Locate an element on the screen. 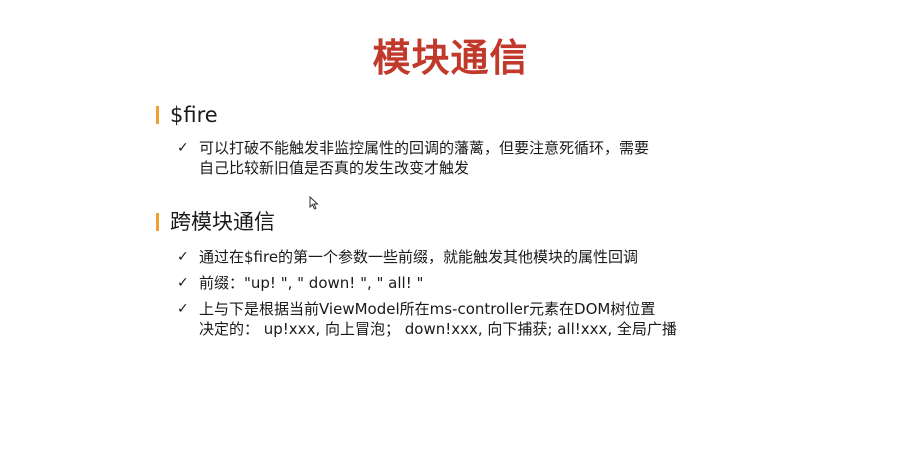  section-heading: $fire is located at coordinates (194, 115).